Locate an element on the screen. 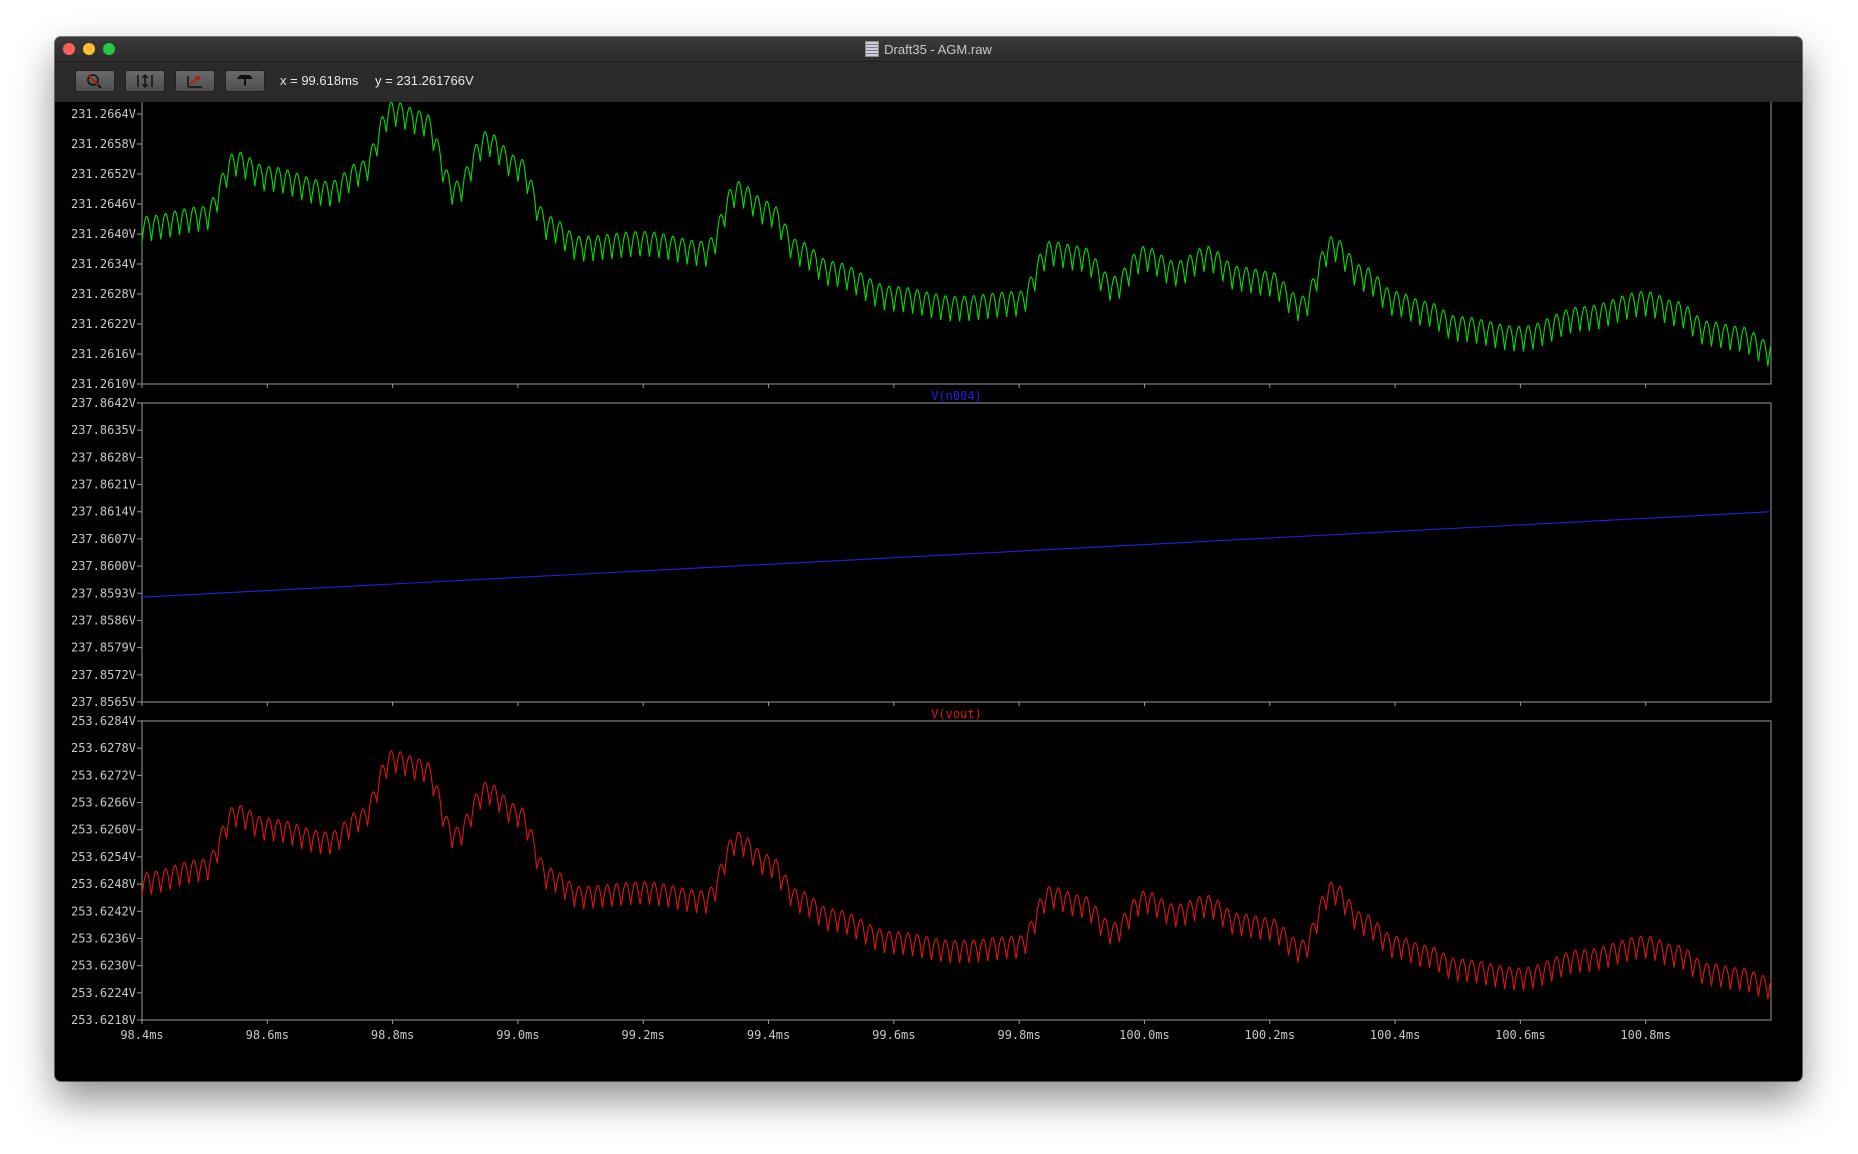 The width and height of the screenshot is (1858, 1154). pan-icon is located at coordinates (194, 82).